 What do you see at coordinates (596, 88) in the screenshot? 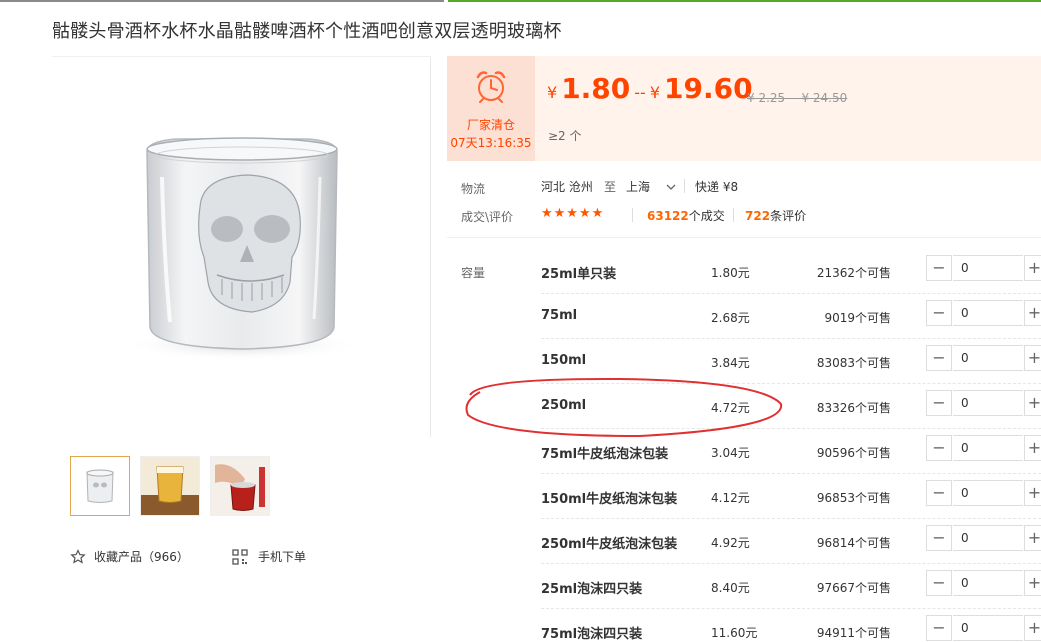
I see `price-low: 1.80` at bounding box center [596, 88].